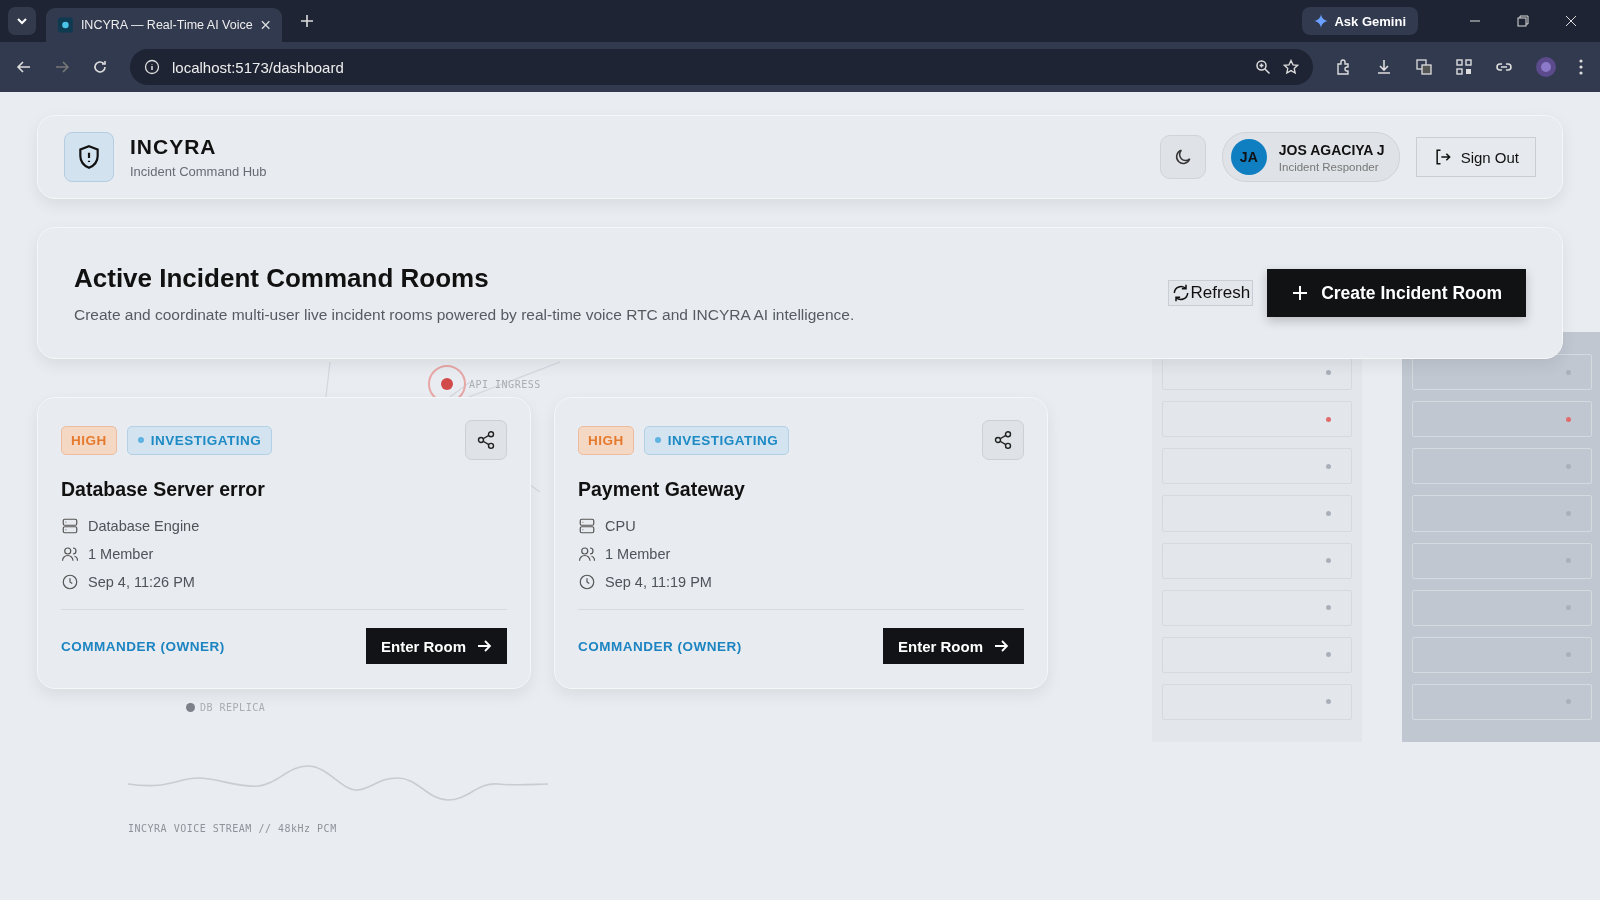 This screenshot has height=900, width=1600. Describe the element at coordinates (1291, 67) in the screenshot. I see `star-icon` at that location.